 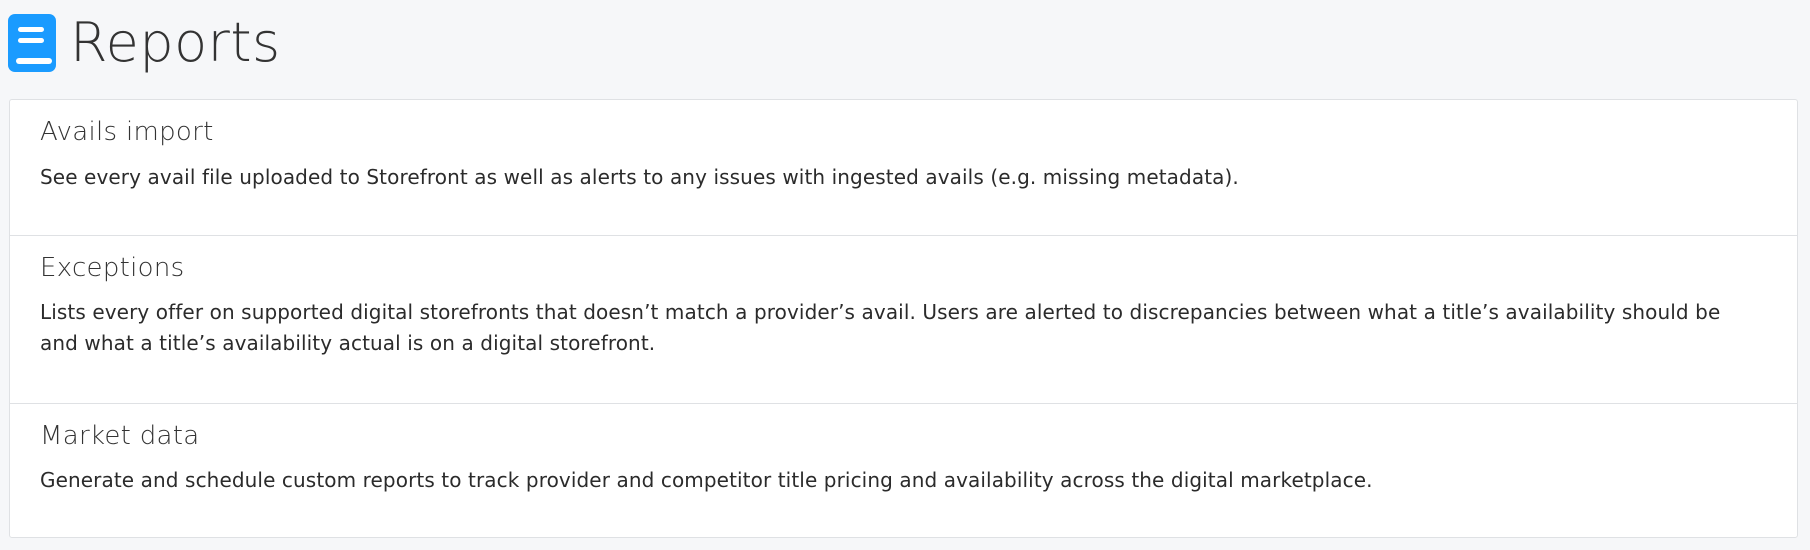 I want to click on book-icon, so click(x=32, y=43).